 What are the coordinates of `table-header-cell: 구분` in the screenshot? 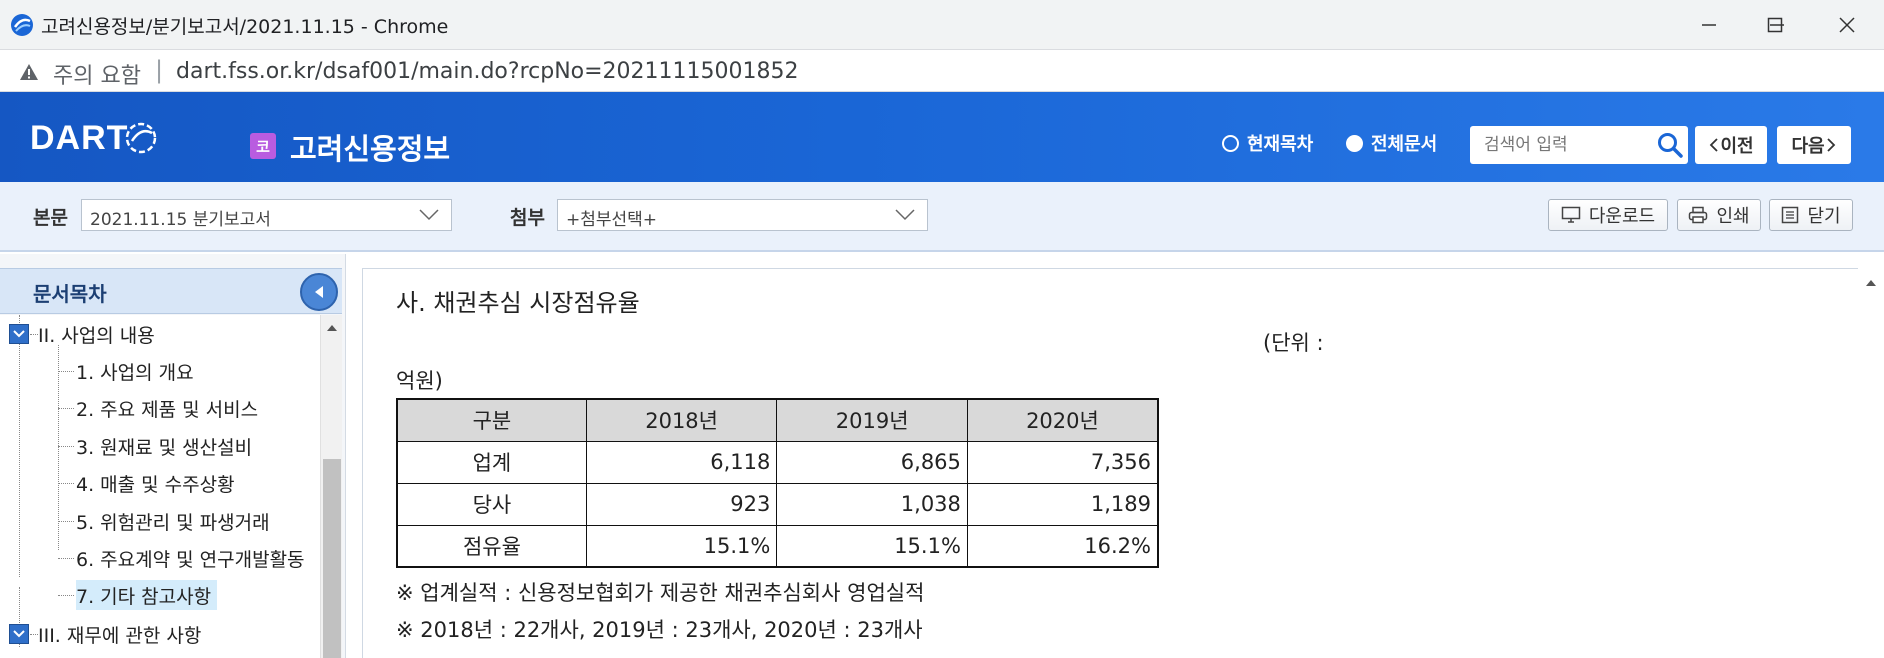 It's located at (491, 420).